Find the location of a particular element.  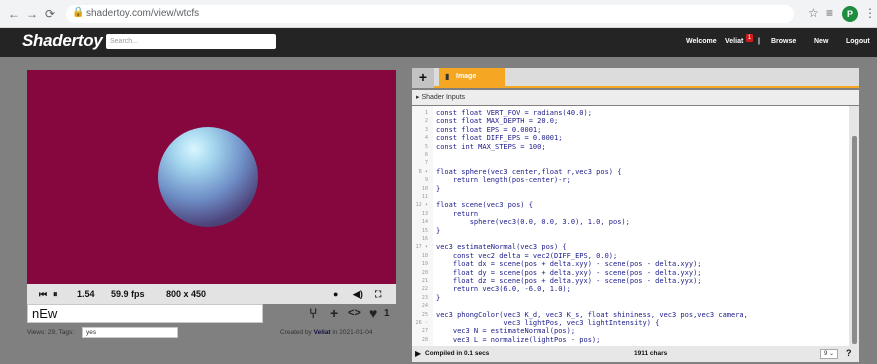

bookmark-star-icon: ☆ is located at coordinates (813, 13).